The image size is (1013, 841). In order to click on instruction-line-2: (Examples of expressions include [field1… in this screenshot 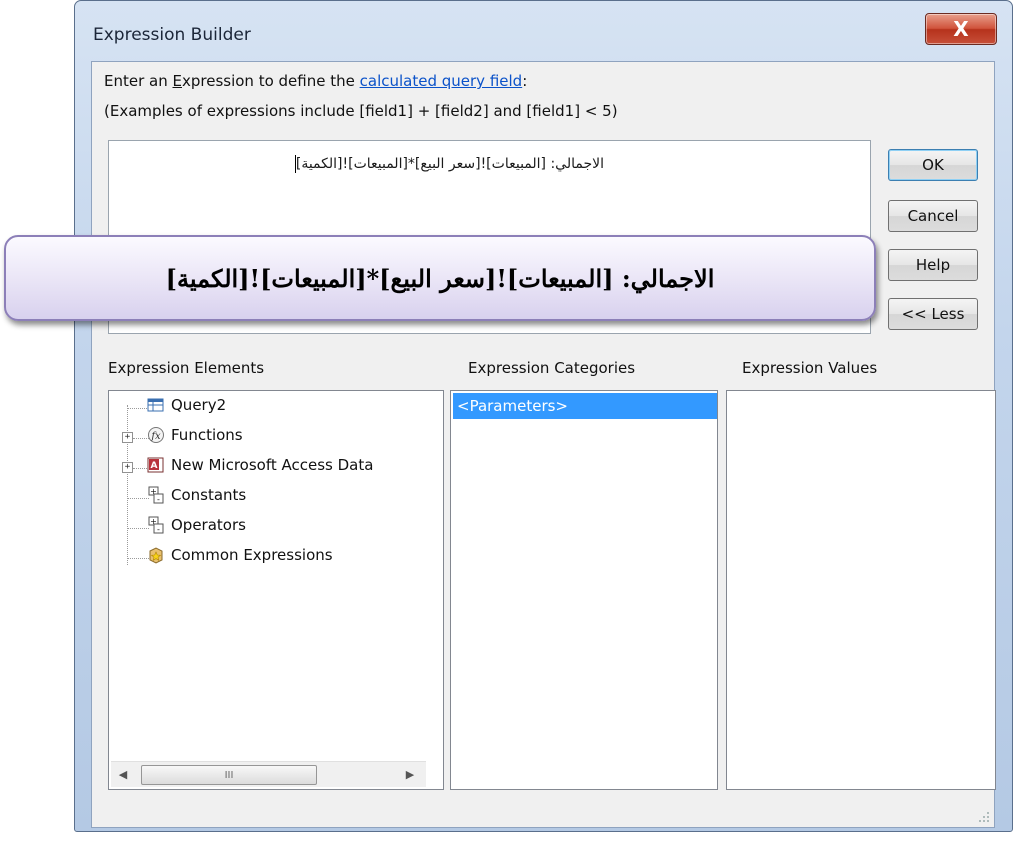, I will do `click(361, 111)`.